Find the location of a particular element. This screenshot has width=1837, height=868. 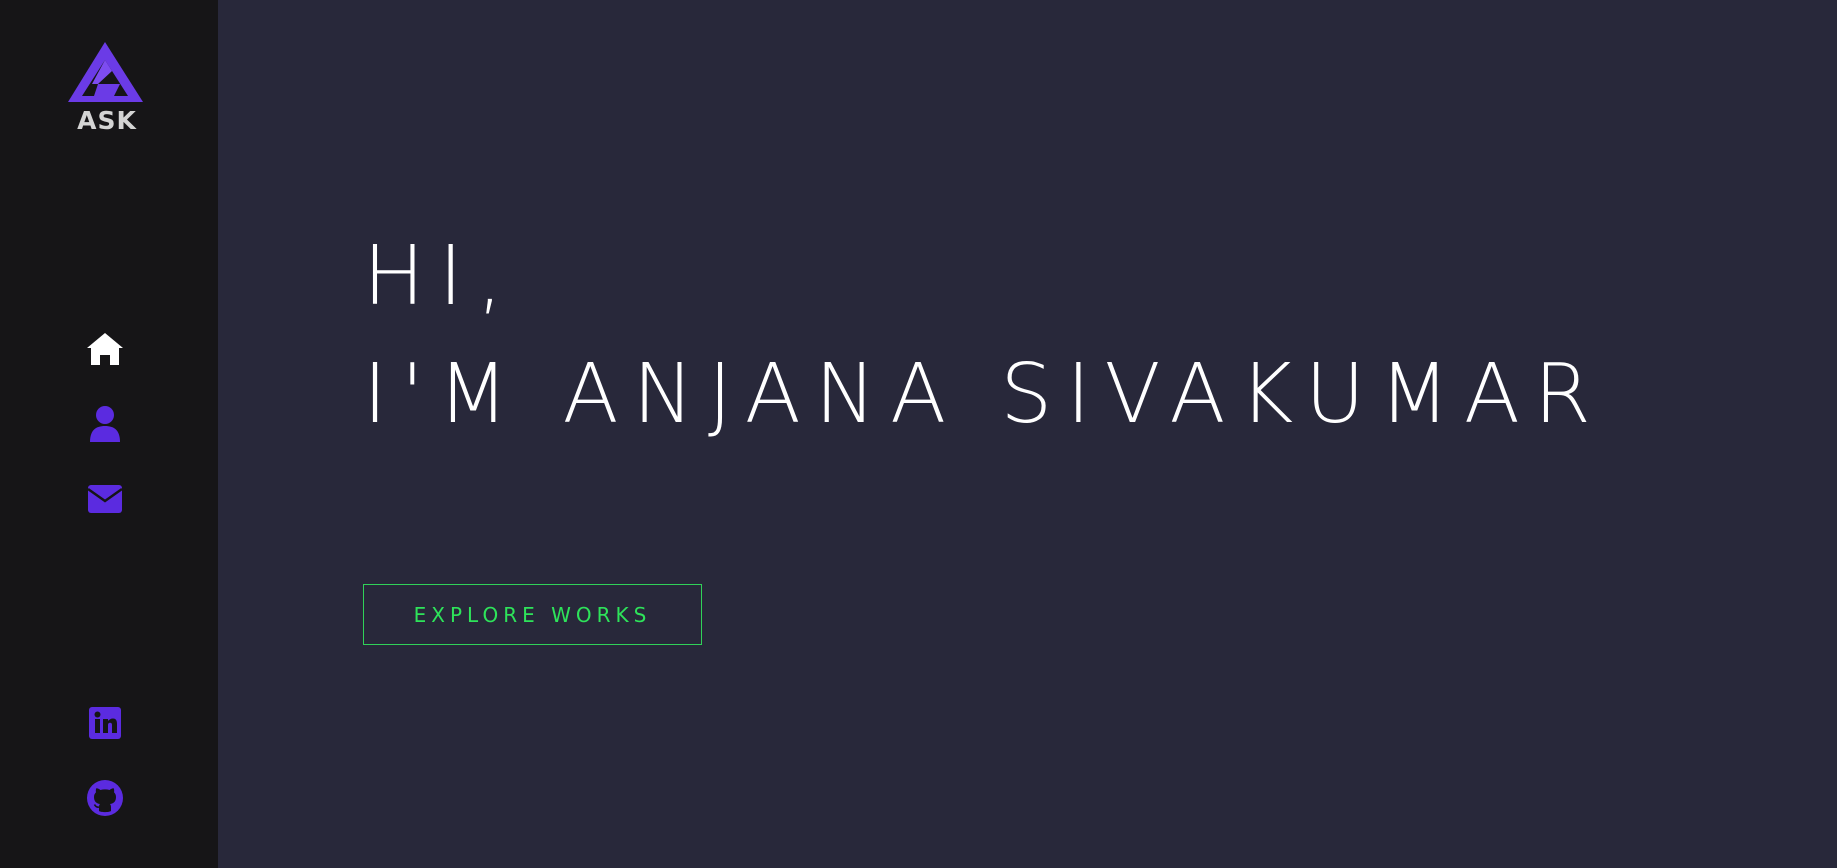

explore-works-button: Explore Works is located at coordinates (532, 614).